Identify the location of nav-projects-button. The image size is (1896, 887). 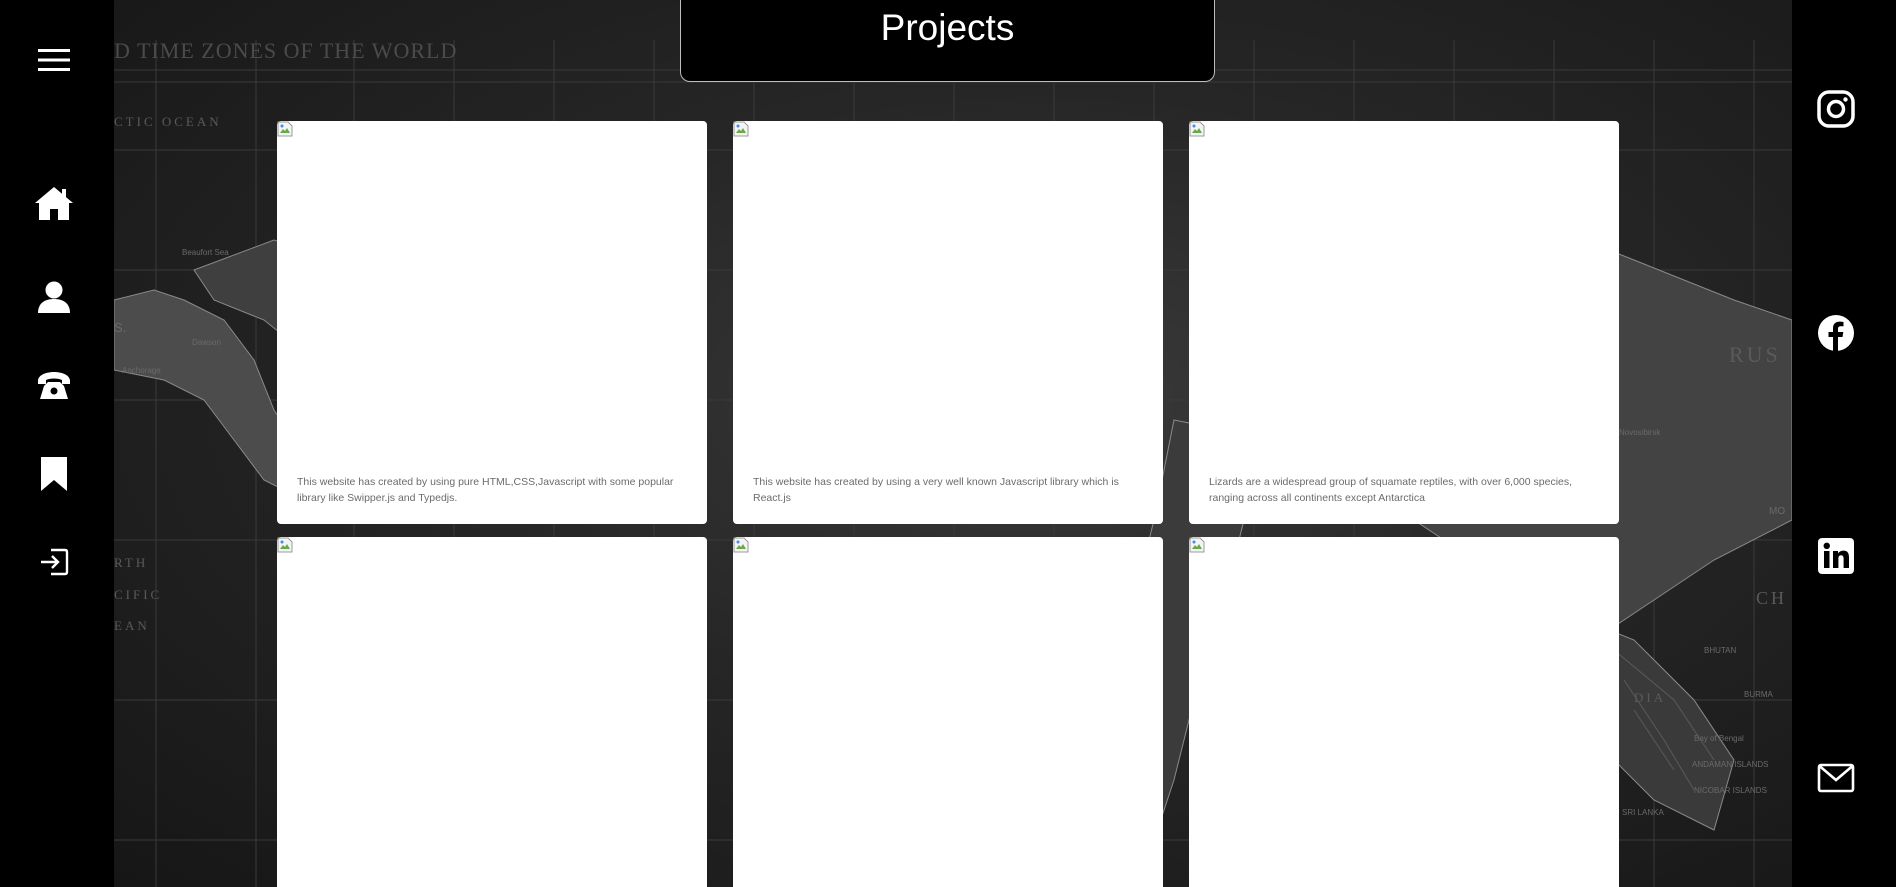
(54, 474).